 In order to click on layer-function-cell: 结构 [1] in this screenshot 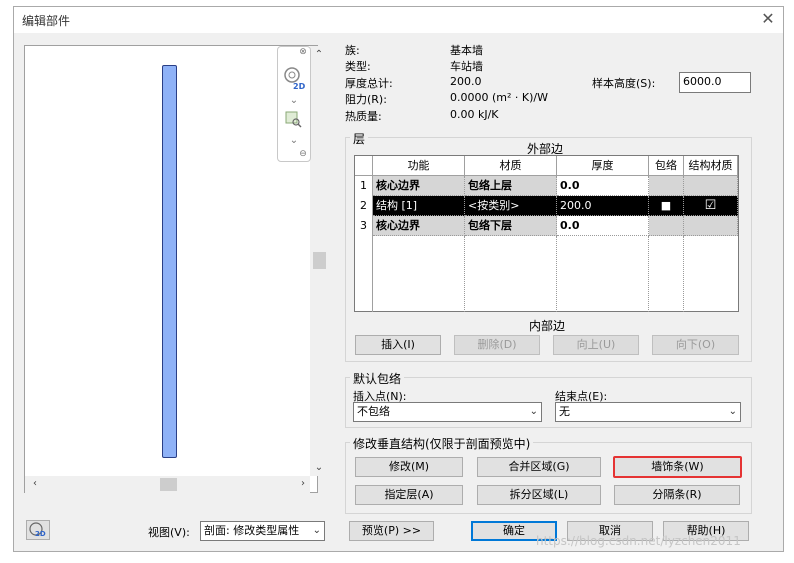, I will do `click(419, 206)`.